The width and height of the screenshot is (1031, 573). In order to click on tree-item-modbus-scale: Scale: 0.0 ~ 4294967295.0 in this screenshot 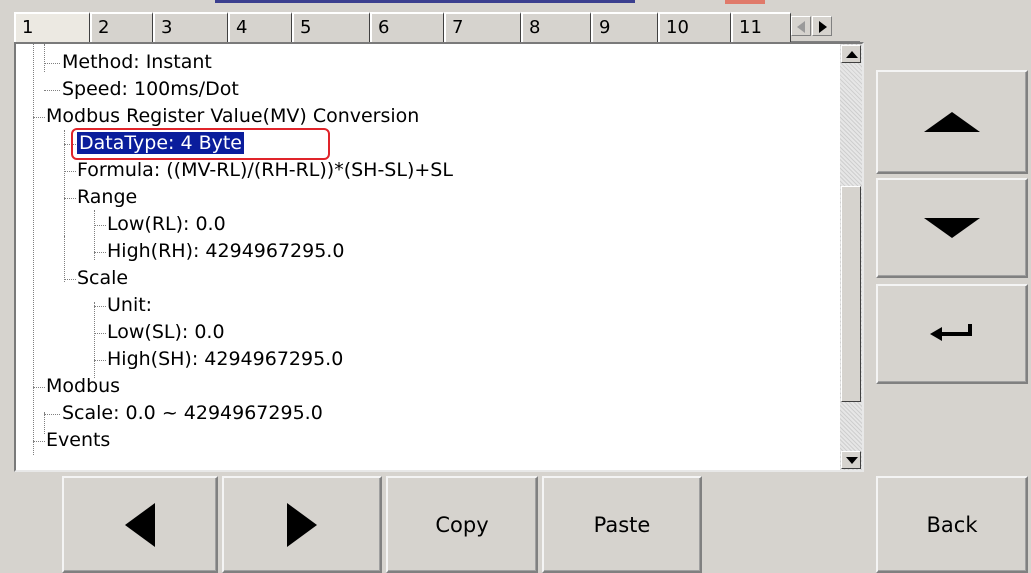, I will do `click(192, 414)`.